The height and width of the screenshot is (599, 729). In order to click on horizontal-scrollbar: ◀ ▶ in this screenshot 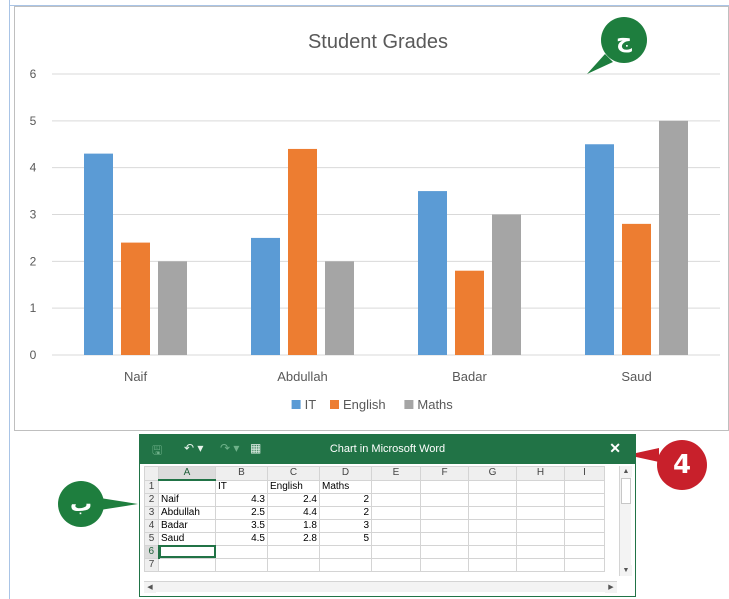, I will do `click(380, 587)`.